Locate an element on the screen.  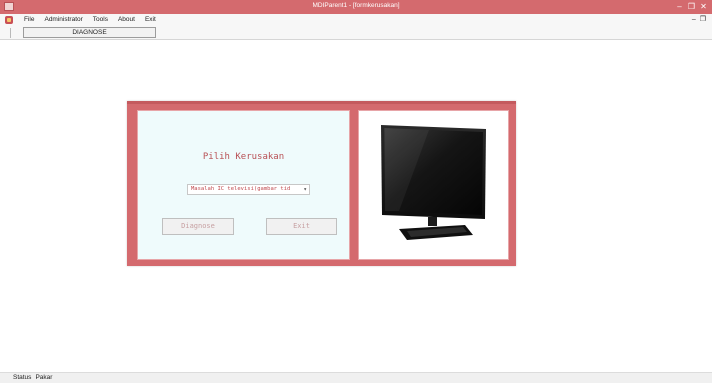
maximize-icon: ❐ is located at coordinates (691, 7).